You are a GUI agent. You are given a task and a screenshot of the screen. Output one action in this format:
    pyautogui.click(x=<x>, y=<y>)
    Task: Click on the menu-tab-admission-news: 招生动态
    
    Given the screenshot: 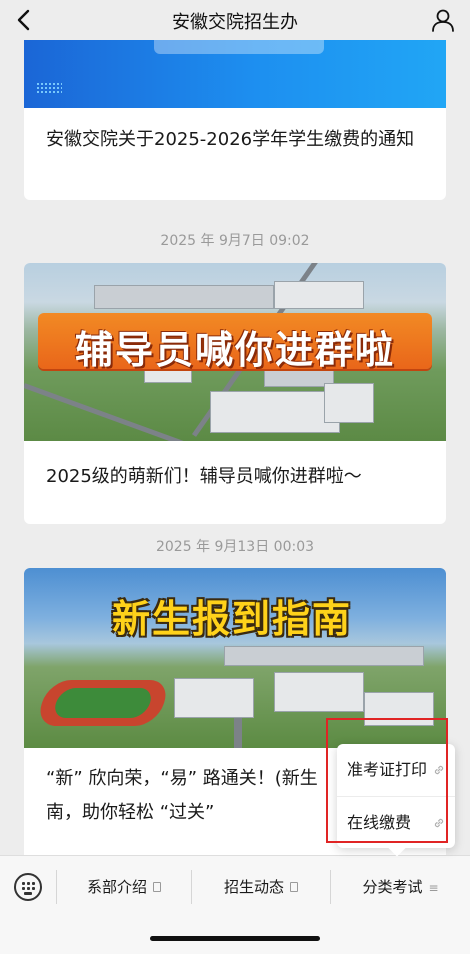 What is the action you would take?
    pyautogui.click(x=261, y=887)
    